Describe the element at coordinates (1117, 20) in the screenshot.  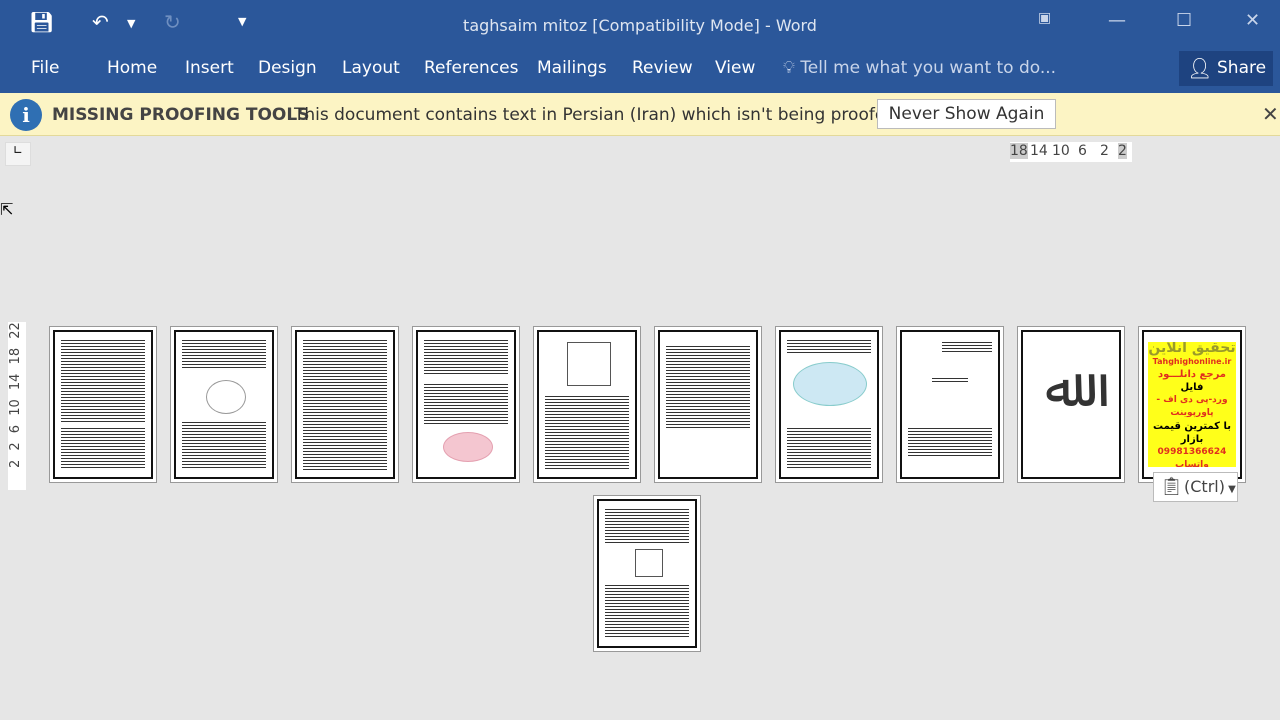
I see `minimize-icon: —` at that location.